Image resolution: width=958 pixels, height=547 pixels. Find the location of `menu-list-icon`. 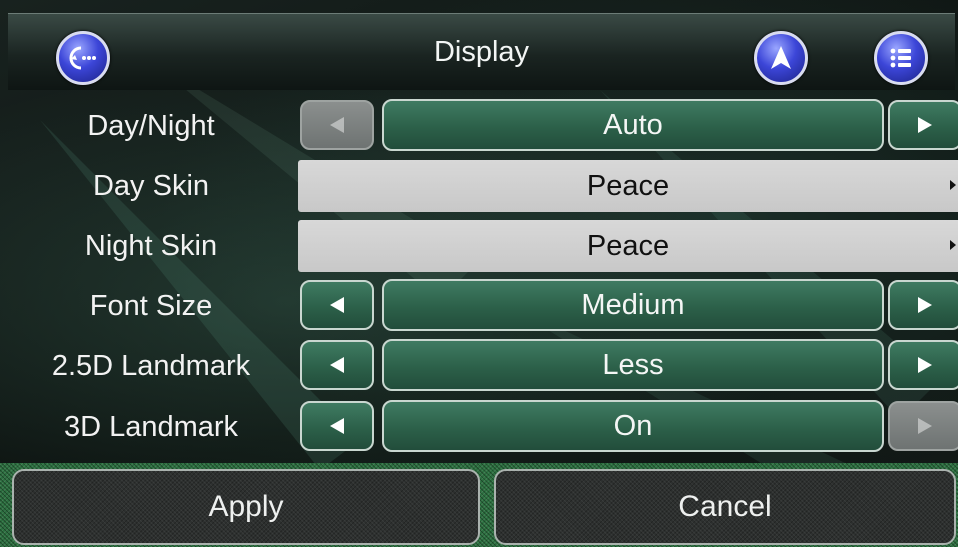

menu-list-icon is located at coordinates (900, 58).